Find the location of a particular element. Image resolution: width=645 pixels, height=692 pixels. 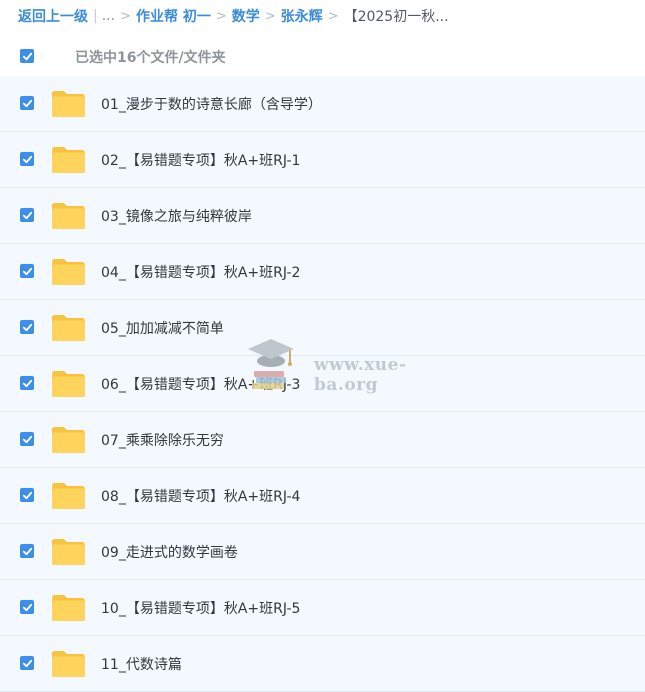

selection-bar: 已选中16个文件/文件夹 is located at coordinates (322, 56).